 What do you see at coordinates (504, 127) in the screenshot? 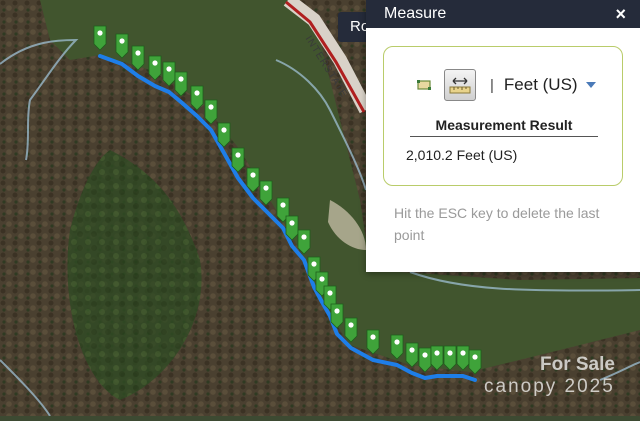
I see `measurement-result-heading: Measurement Result` at bounding box center [504, 127].